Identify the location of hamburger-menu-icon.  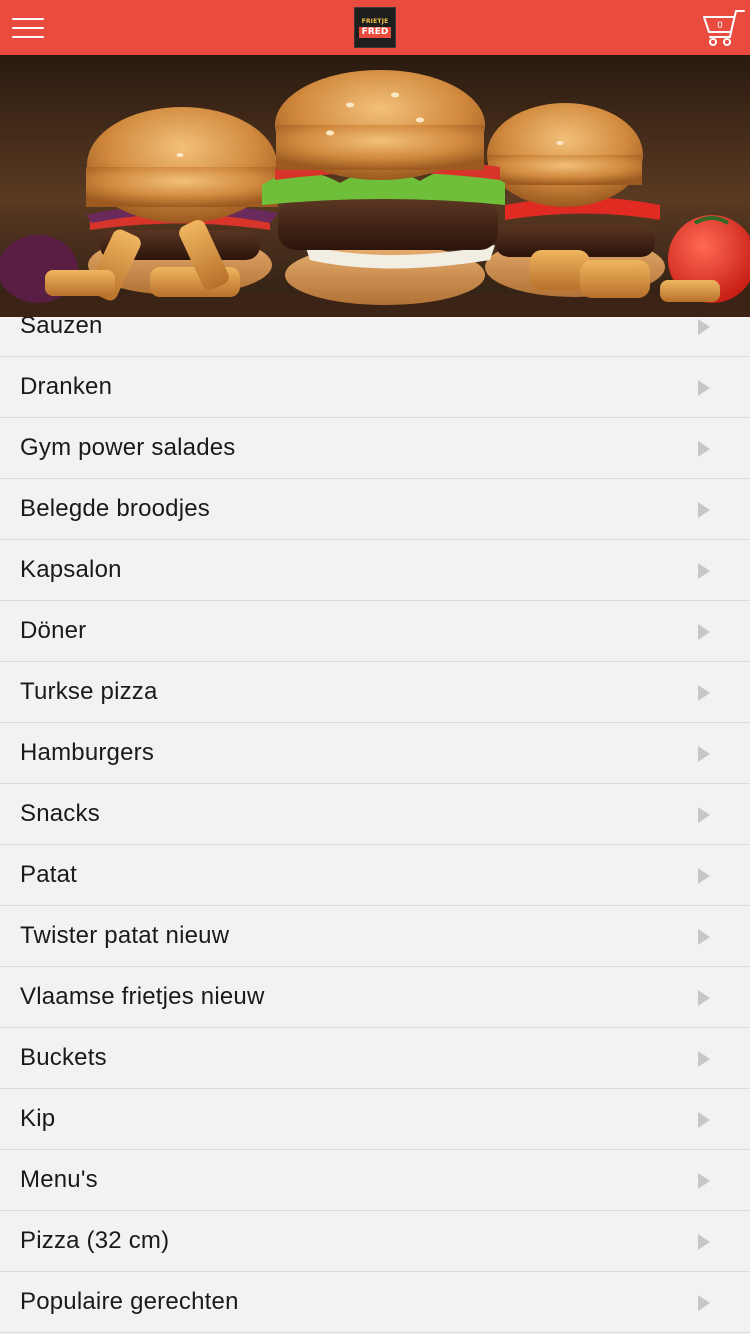
(28, 28).